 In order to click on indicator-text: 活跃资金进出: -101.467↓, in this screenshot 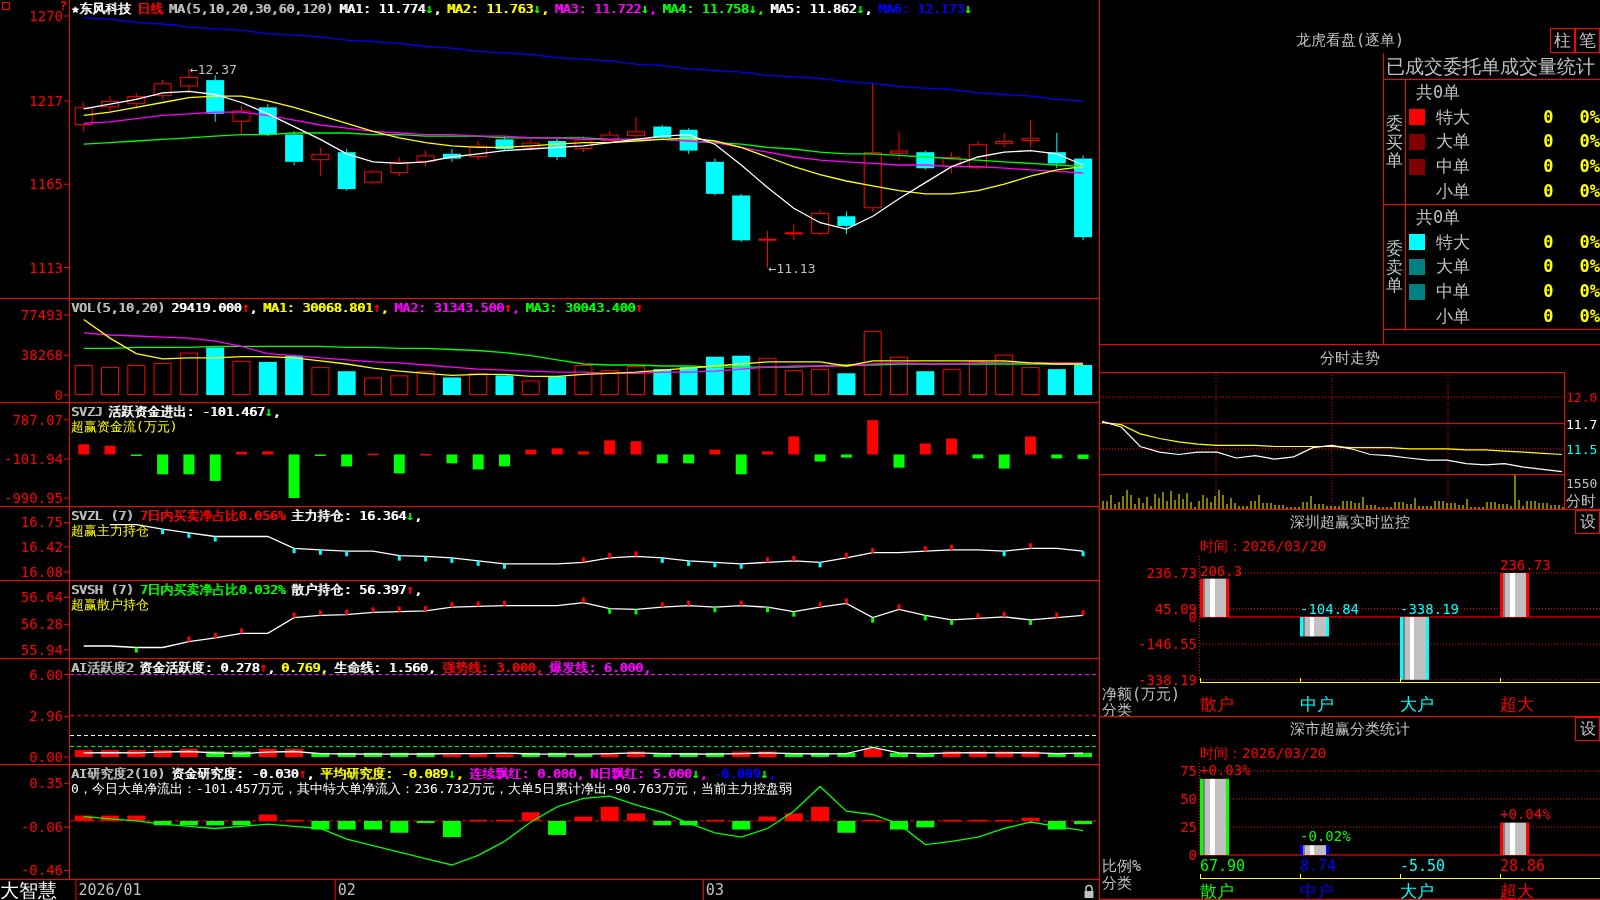, I will do `click(194, 411)`.